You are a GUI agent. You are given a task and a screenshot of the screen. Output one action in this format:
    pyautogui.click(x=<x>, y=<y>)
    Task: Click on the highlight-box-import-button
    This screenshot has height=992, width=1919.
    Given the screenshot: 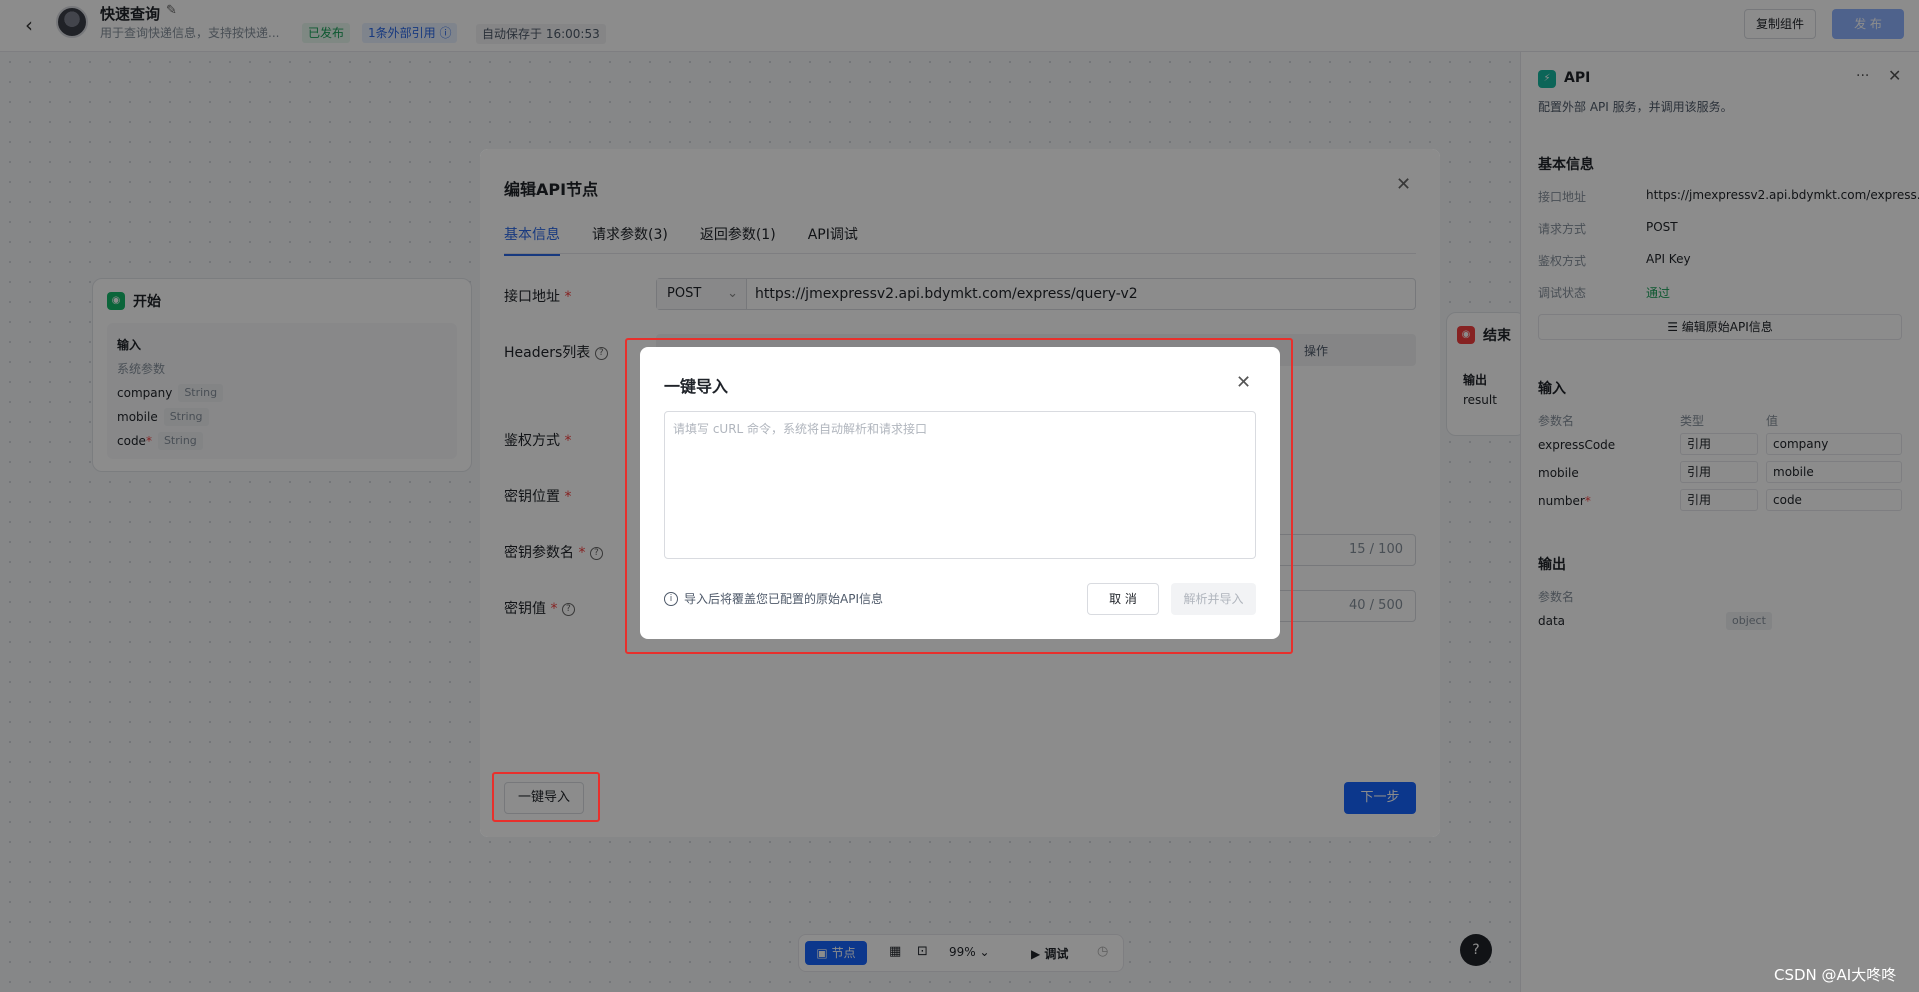 What is the action you would take?
    pyautogui.click(x=546, y=797)
    